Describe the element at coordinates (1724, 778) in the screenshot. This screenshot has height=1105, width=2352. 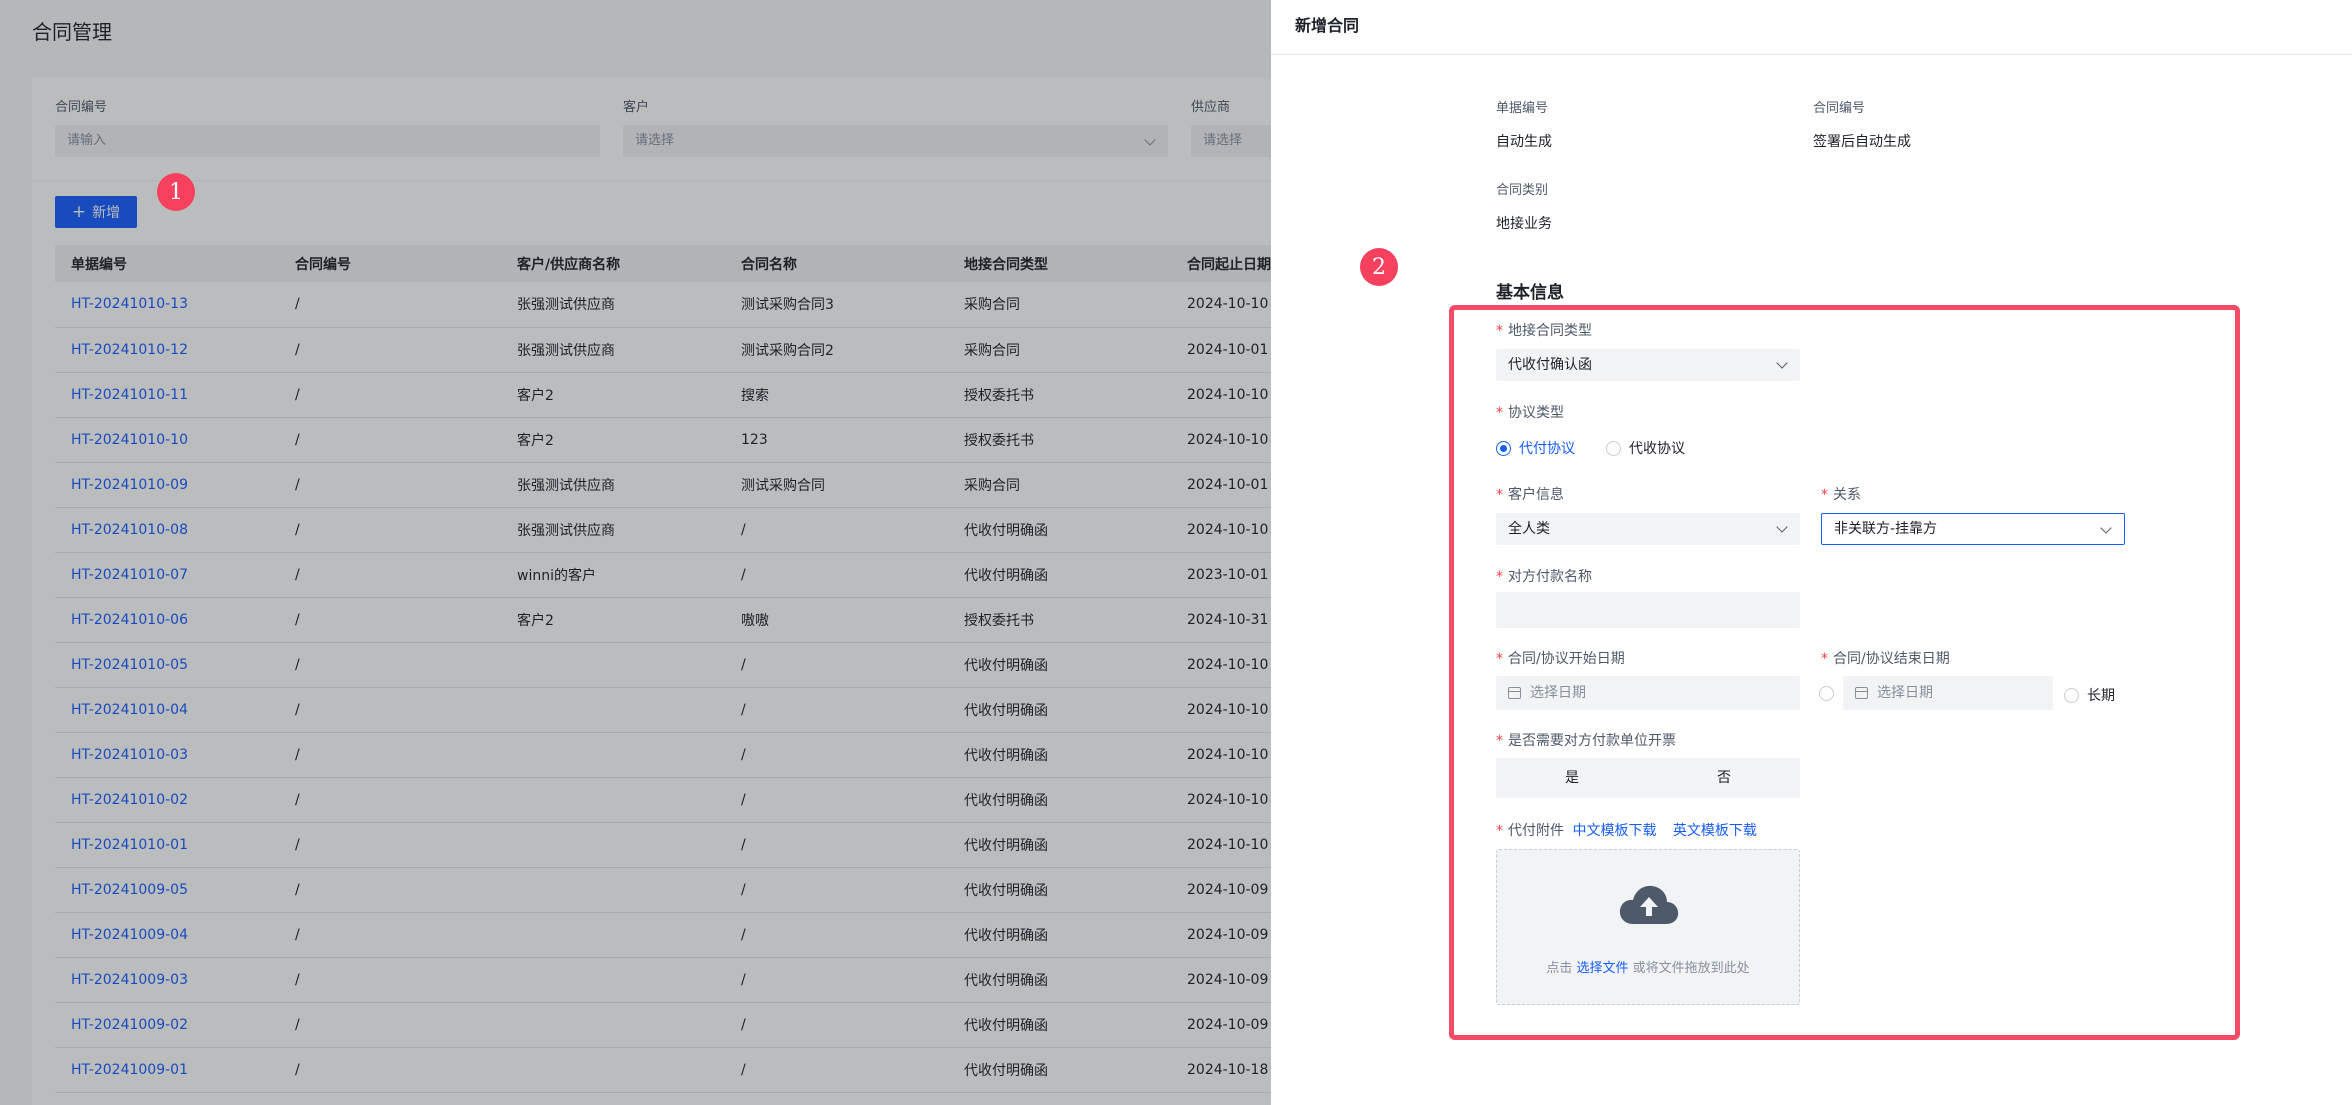
I see `invoice-option-no: 否` at that location.